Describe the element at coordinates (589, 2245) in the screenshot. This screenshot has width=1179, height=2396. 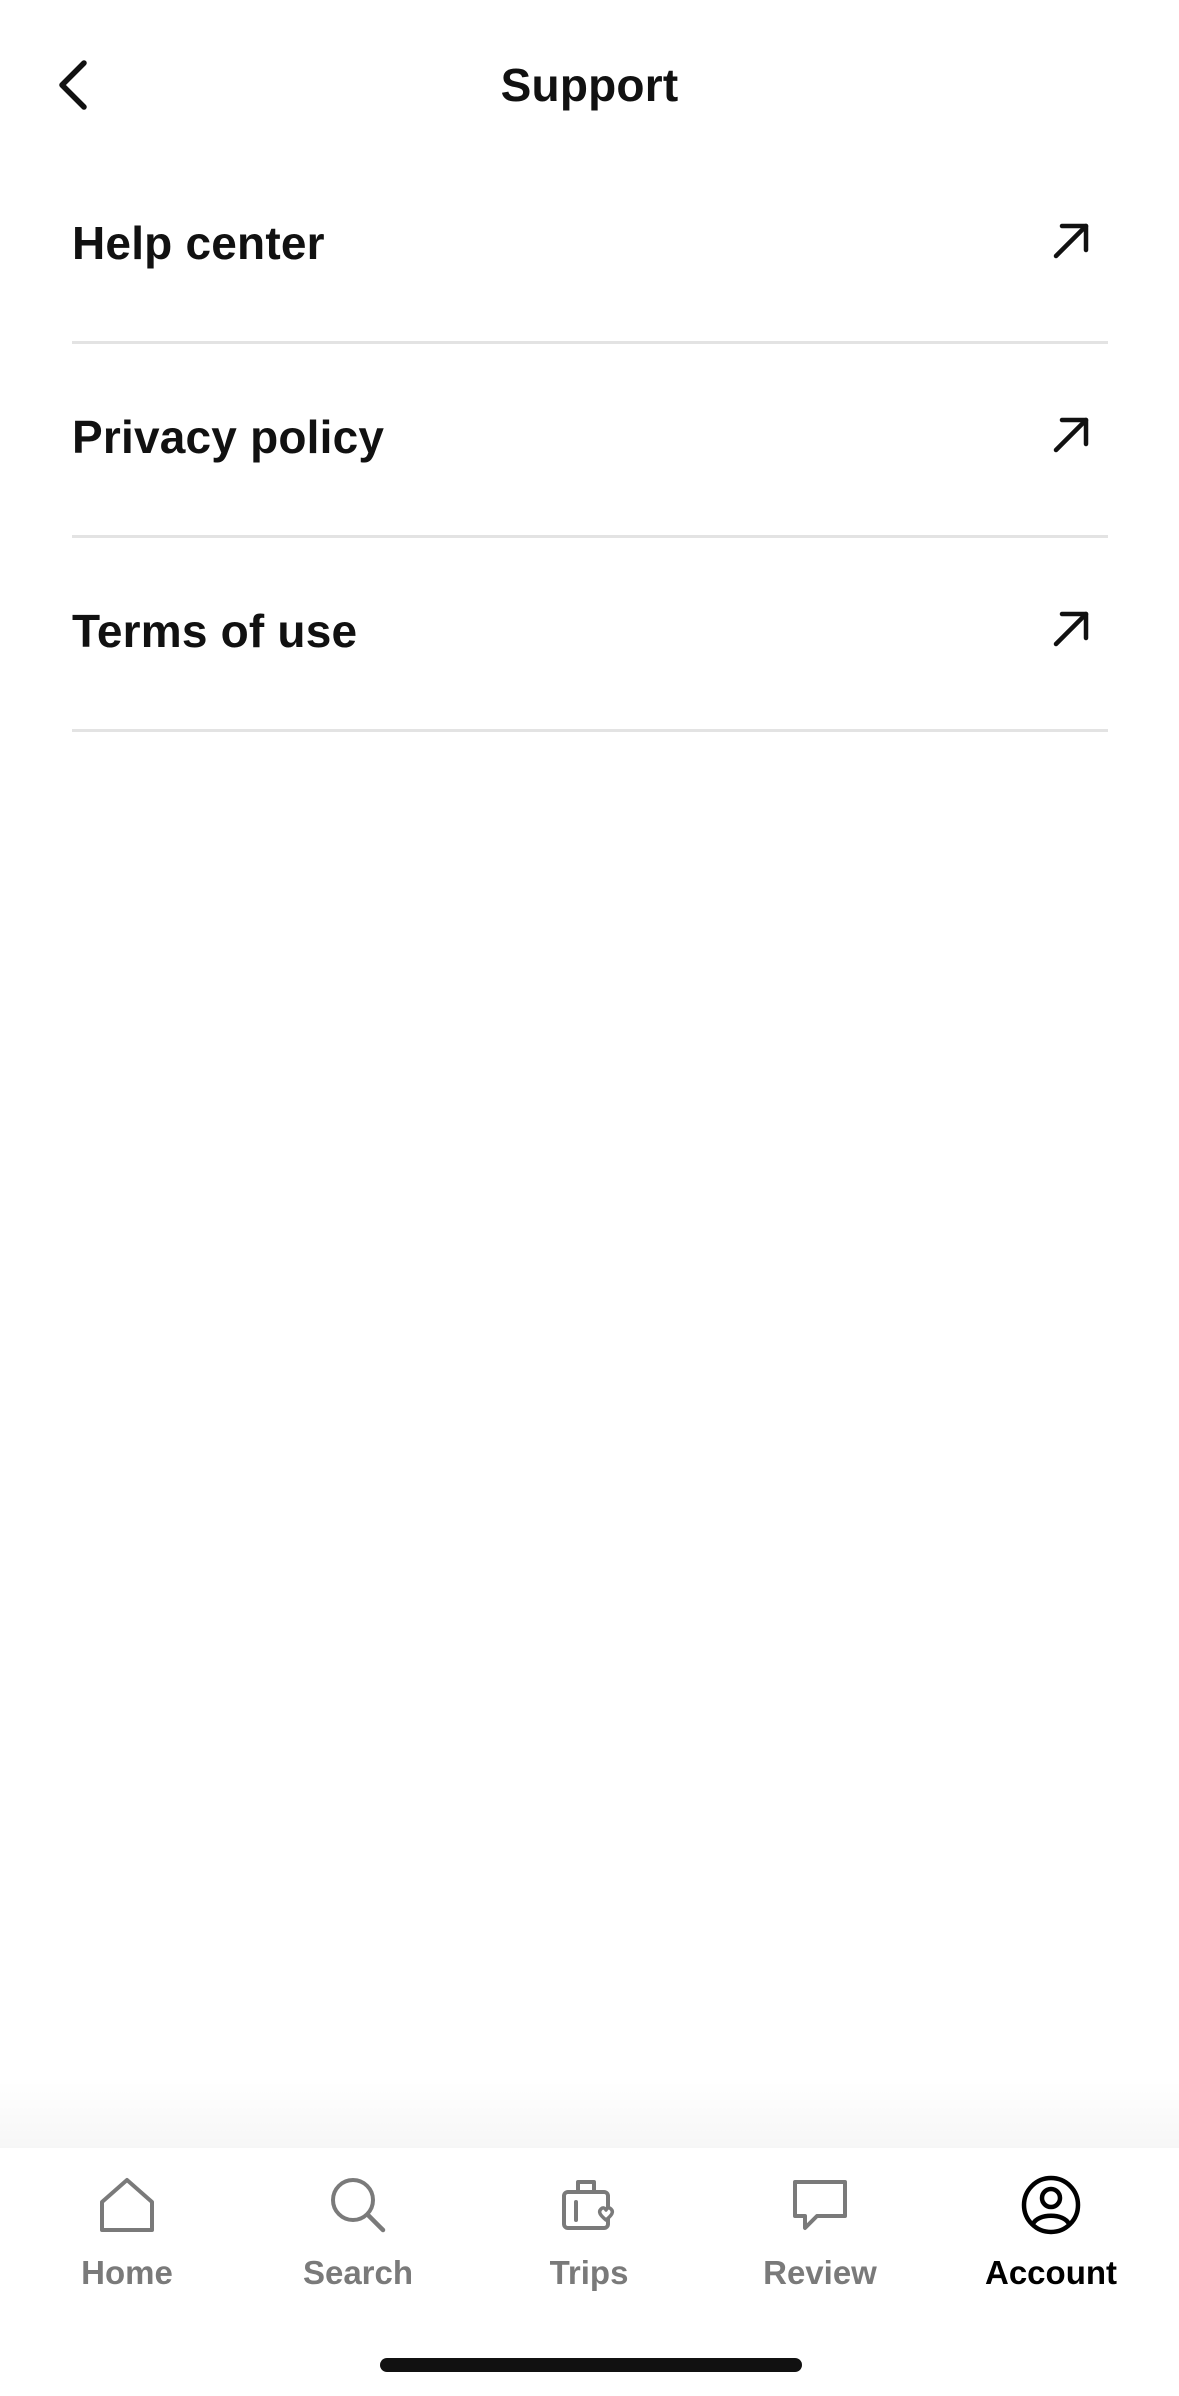
I see `tab-trips: Trips` at that location.